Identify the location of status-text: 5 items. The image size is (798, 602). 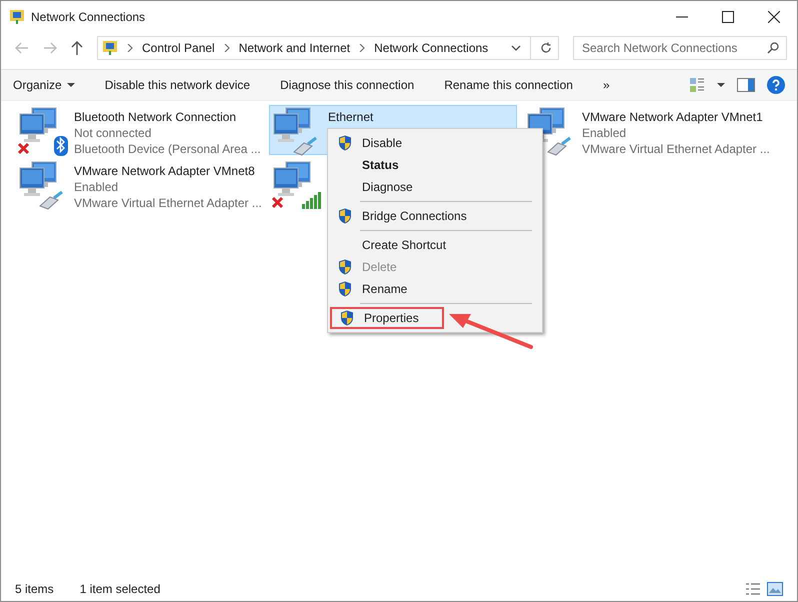
(34, 589).